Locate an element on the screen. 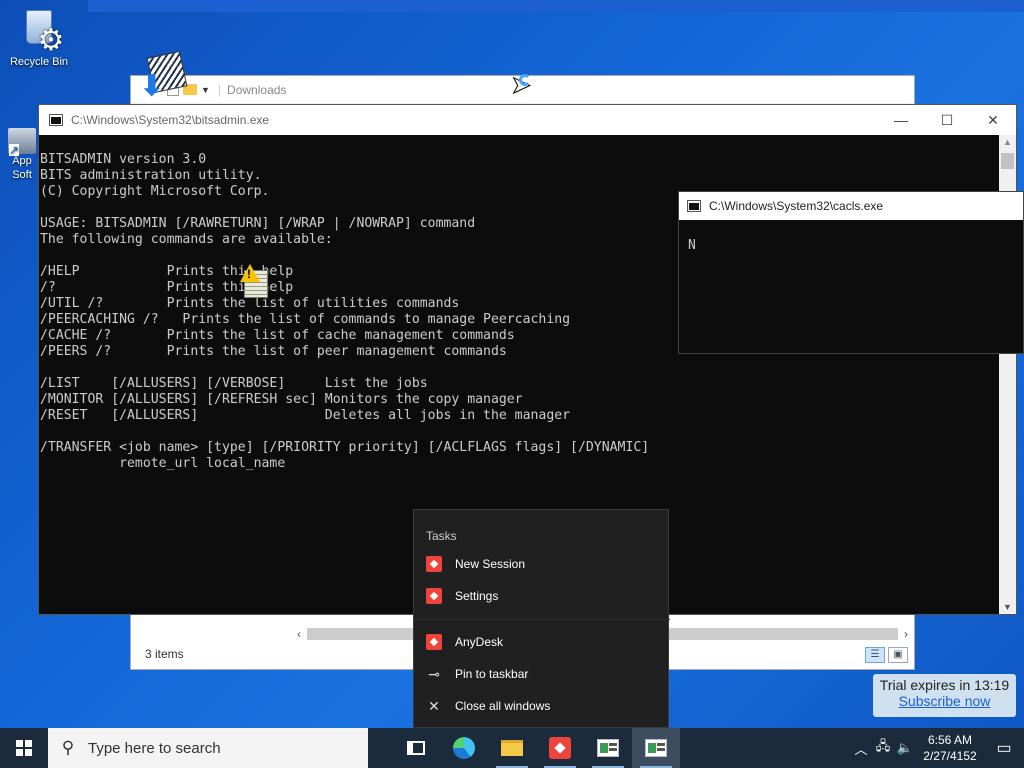  large-icons-view-icon: ▣ is located at coordinates (898, 655).